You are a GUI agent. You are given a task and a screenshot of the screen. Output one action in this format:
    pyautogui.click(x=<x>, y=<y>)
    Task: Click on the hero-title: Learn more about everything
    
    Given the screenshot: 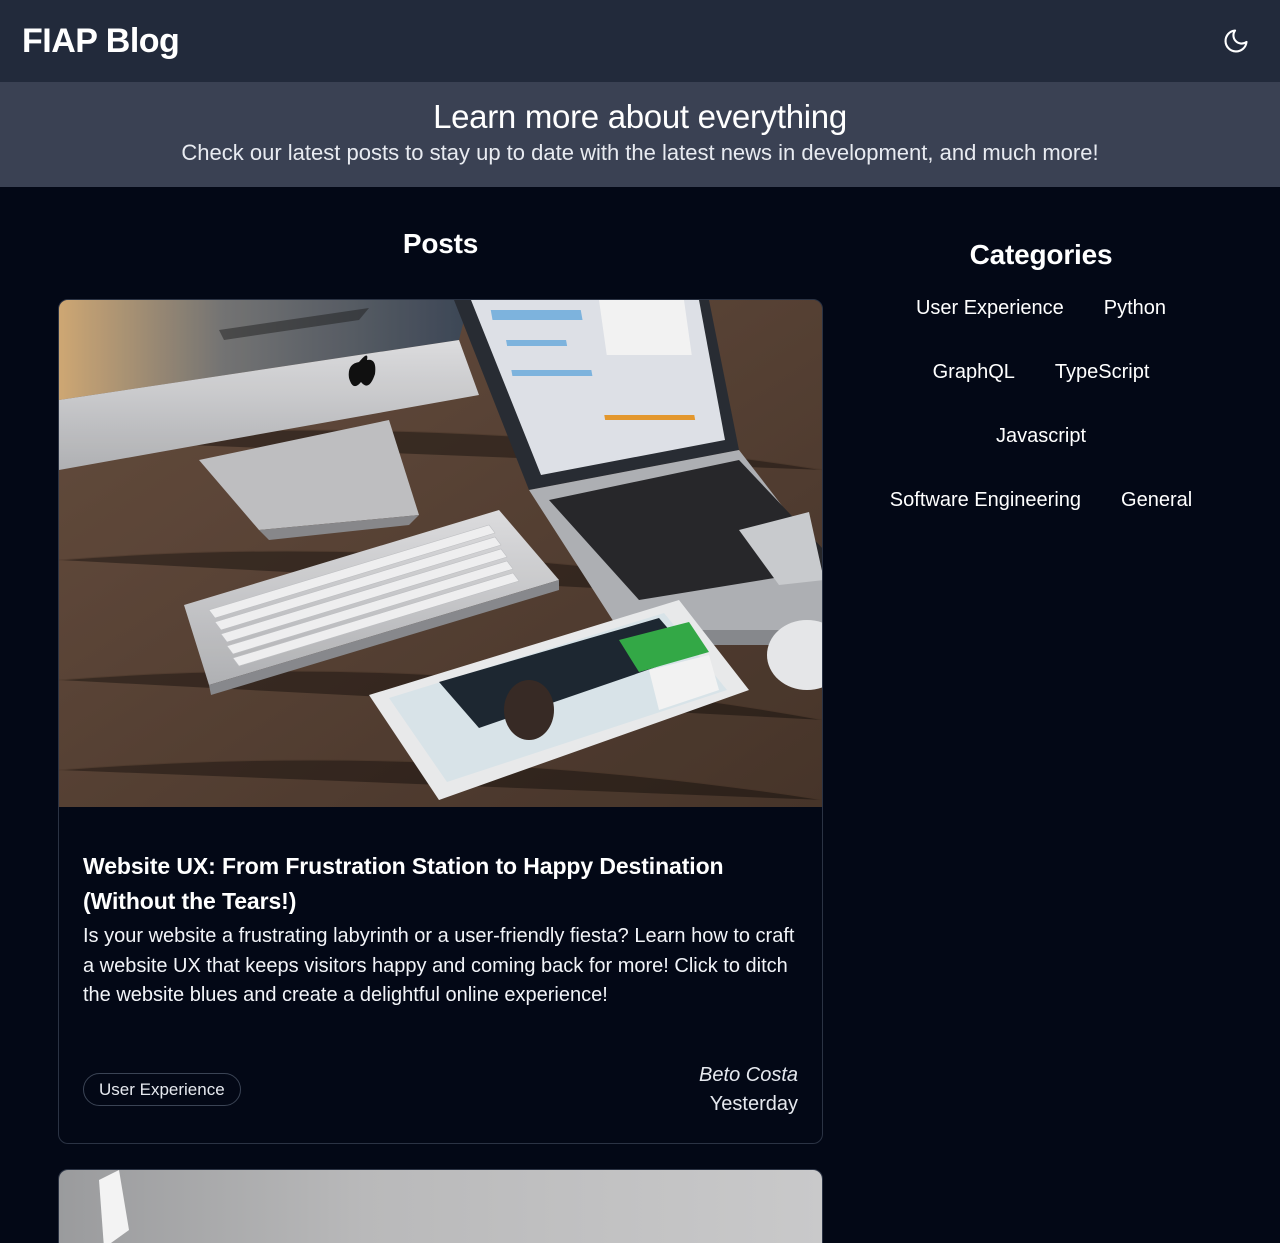 What is the action you would take?
    pyautogui.click(x=640, y=116)
    